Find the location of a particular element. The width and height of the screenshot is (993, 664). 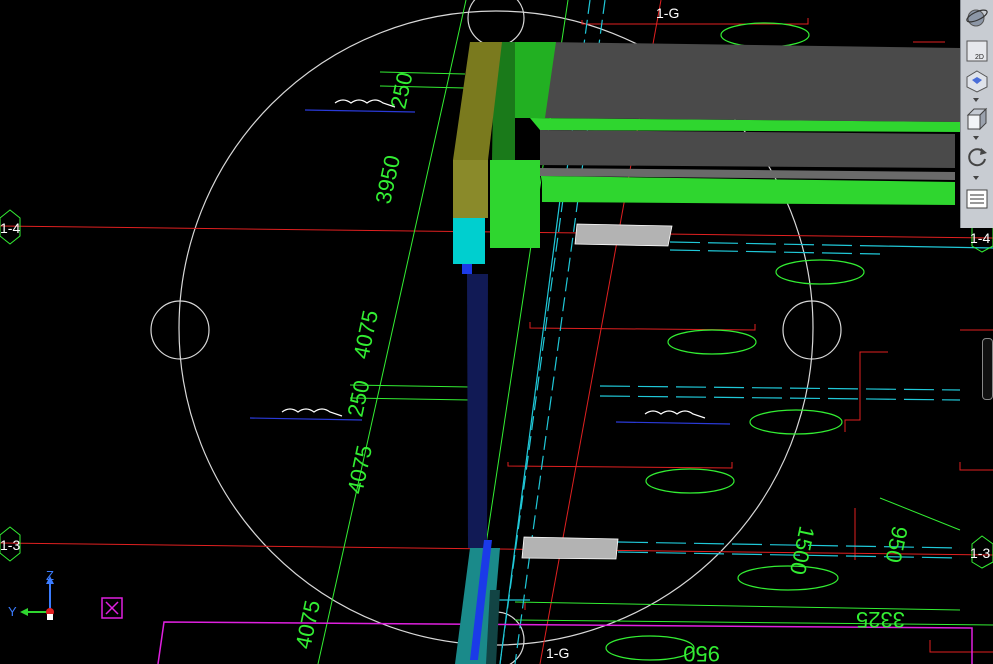

box-view-icon is located at coordinates (977, 119).